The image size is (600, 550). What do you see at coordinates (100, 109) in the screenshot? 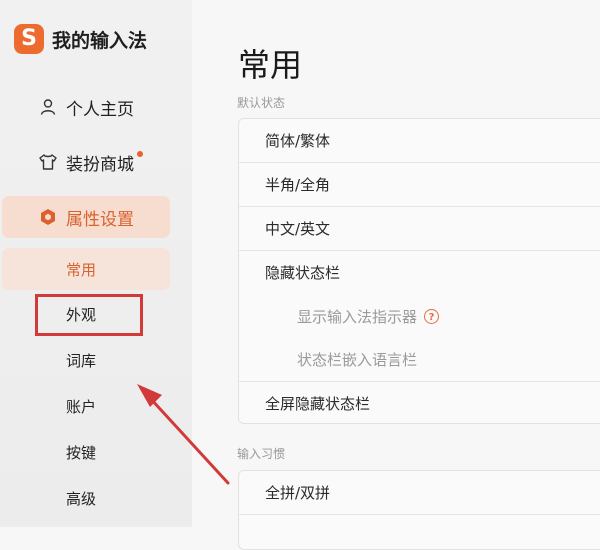
I see `sidebar-item-label: 个人主页` at bounding box center [100, 109].